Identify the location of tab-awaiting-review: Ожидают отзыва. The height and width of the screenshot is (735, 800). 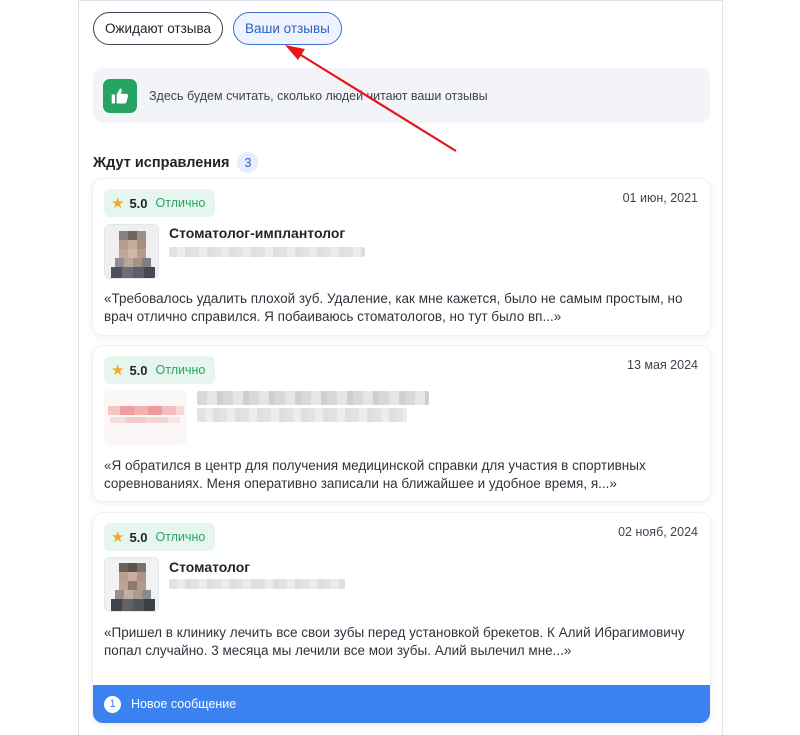
(158, 28).